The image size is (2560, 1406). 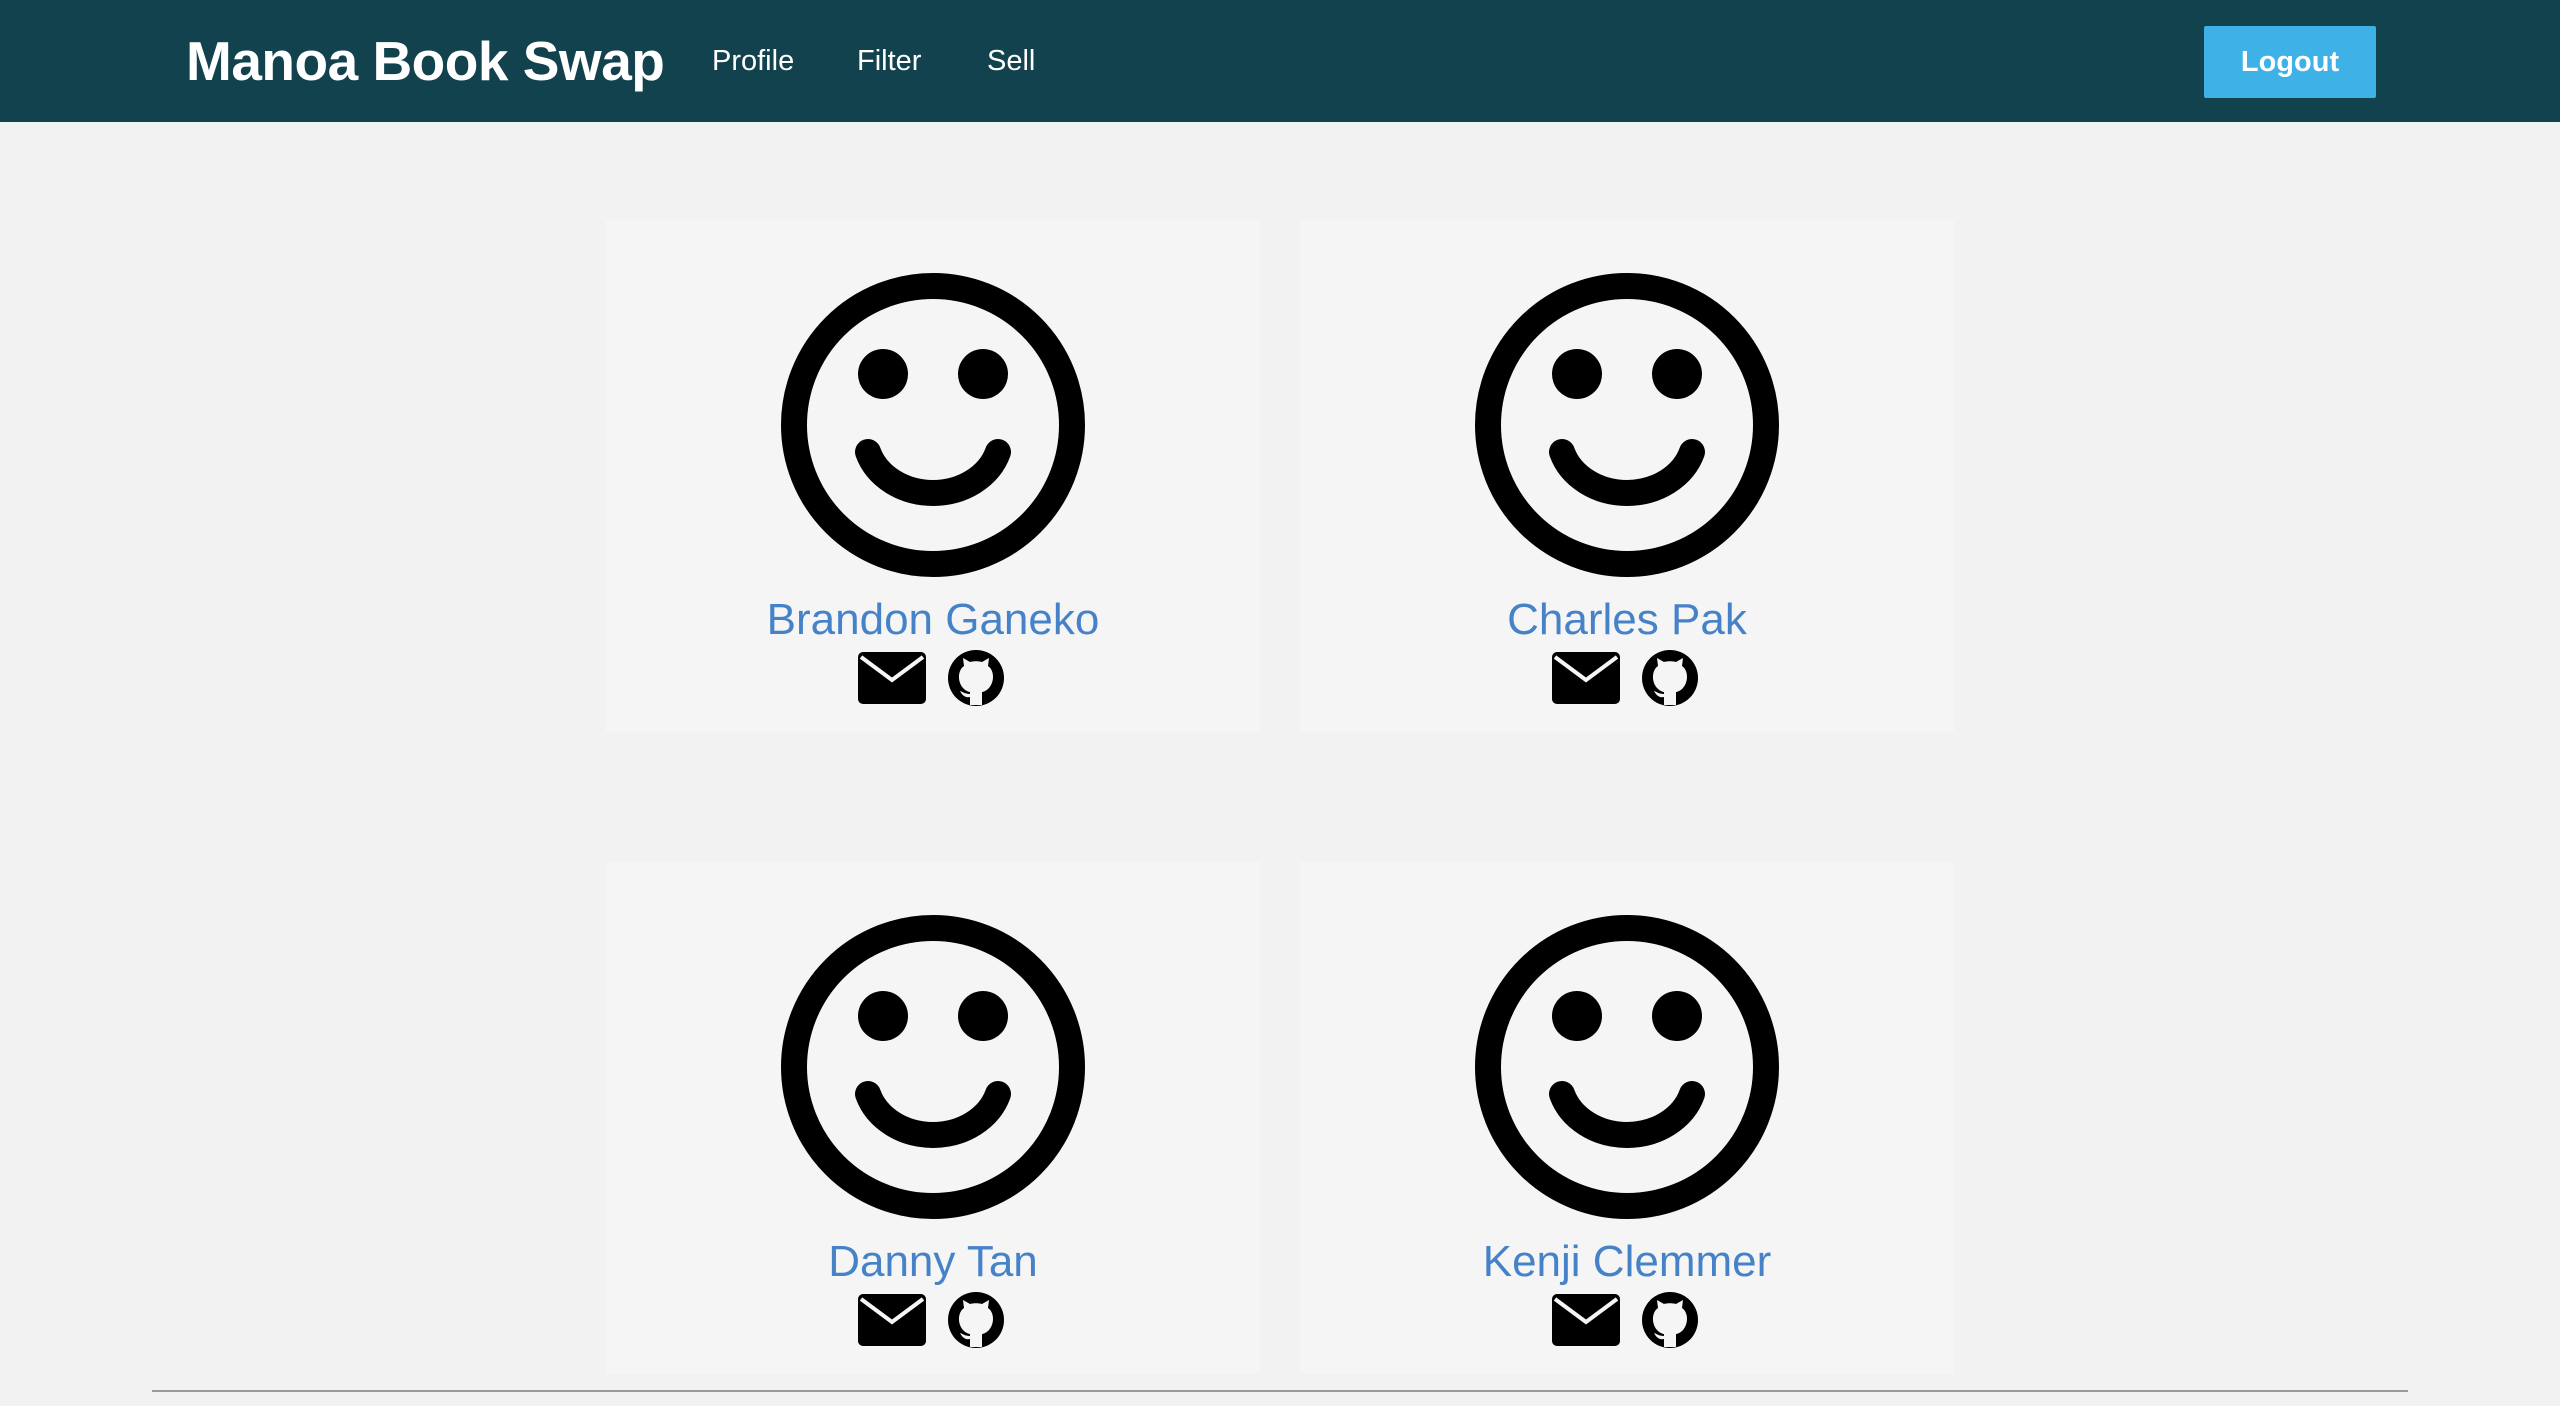 What do you see at coordinates (425, 61) in the screenshot?
I see `brand-title: Manoa Book Swap` at bounding box center [425, 61].